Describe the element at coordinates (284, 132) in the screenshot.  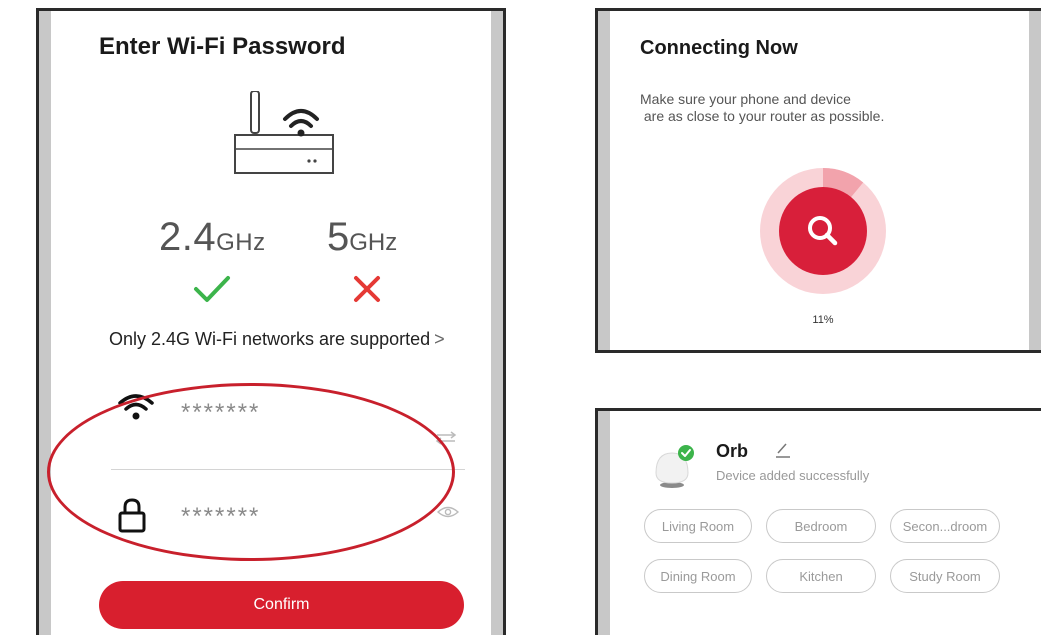
I see `router-icon` at that location.